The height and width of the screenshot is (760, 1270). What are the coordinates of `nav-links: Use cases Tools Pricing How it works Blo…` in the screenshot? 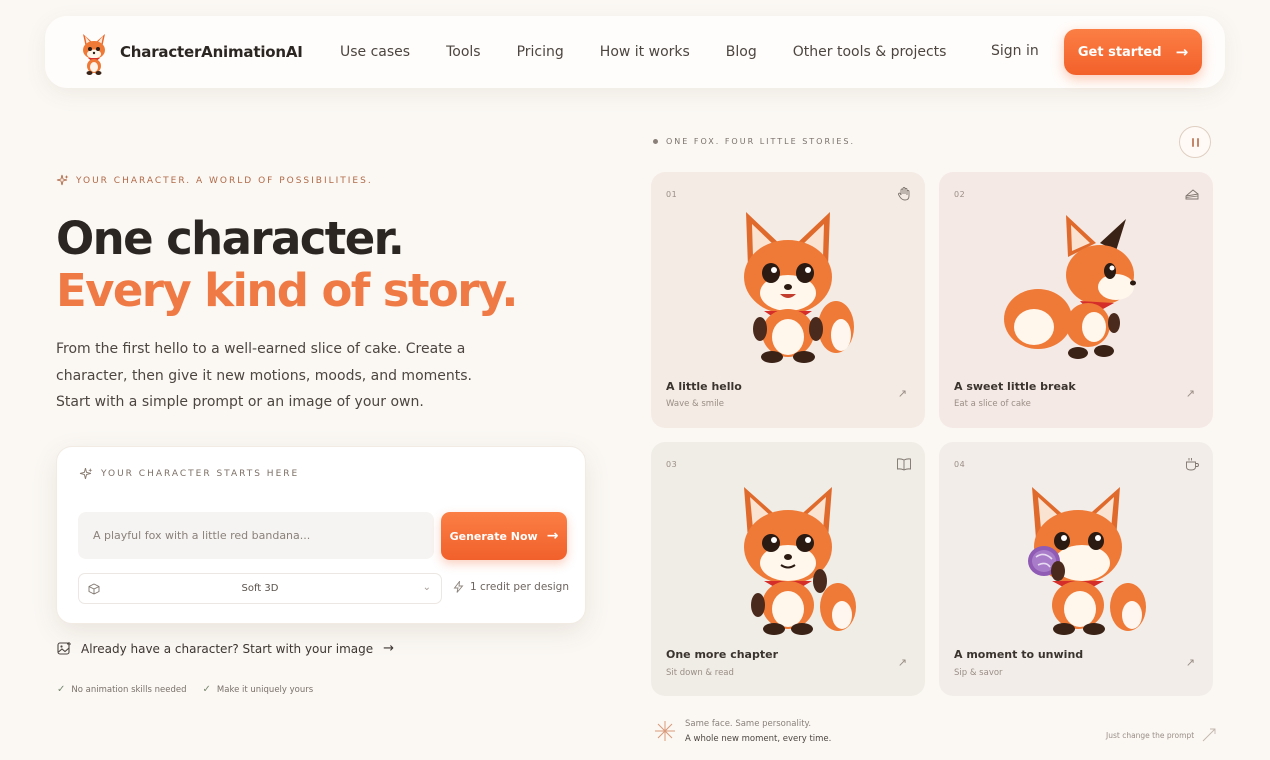 It's located at (661, 52).